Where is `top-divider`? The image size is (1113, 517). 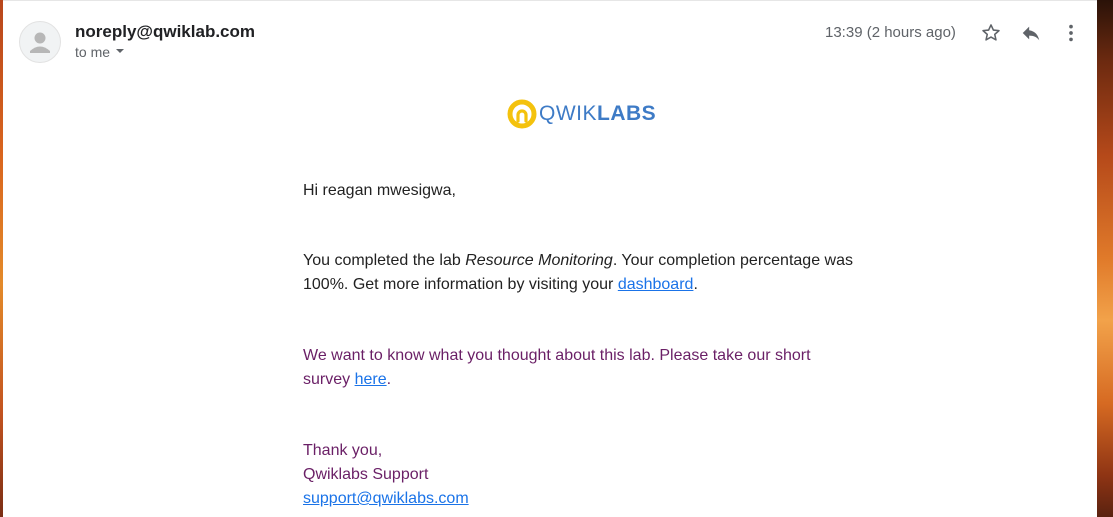 top-divider is located at coordinates (550, 0).